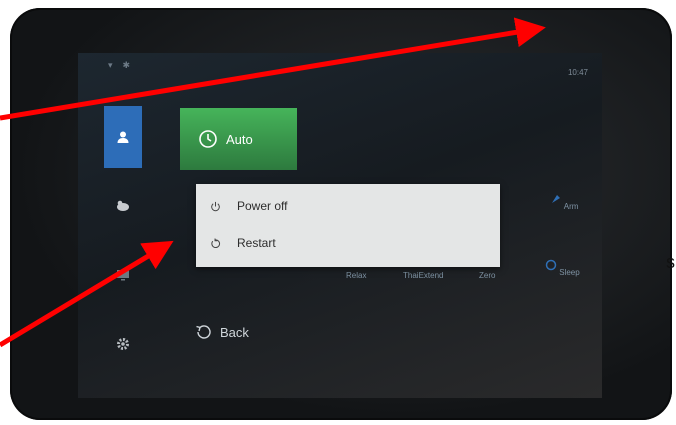 This screenshot has width=676, height=425. I want to click on mode-arm: Arm, so click(564, 202).